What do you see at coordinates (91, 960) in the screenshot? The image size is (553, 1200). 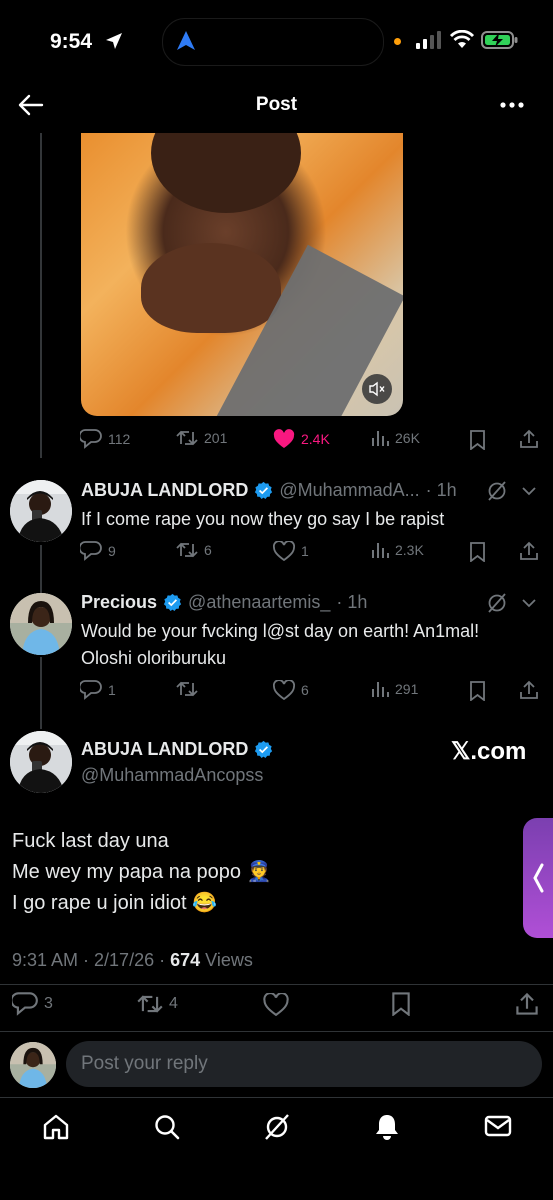 I see `post-datetime: 9:31 AM · 2/17/26 ·` at bounding box center [91, 960].